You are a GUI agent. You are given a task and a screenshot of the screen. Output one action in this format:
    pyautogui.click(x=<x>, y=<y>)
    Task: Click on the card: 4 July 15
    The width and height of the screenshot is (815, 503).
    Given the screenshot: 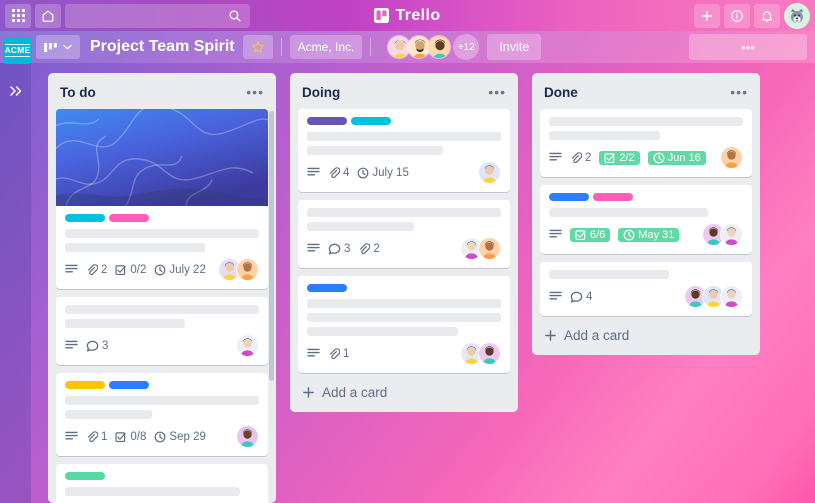 What is the action you would take?
    pyautogui.click(x=404, y=150)
    